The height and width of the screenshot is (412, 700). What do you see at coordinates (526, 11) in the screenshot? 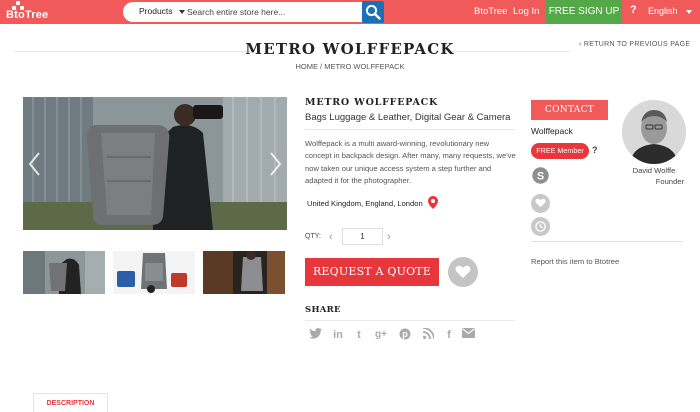
I see `nav-login-link: Log In` at bounding box center [526, 11].